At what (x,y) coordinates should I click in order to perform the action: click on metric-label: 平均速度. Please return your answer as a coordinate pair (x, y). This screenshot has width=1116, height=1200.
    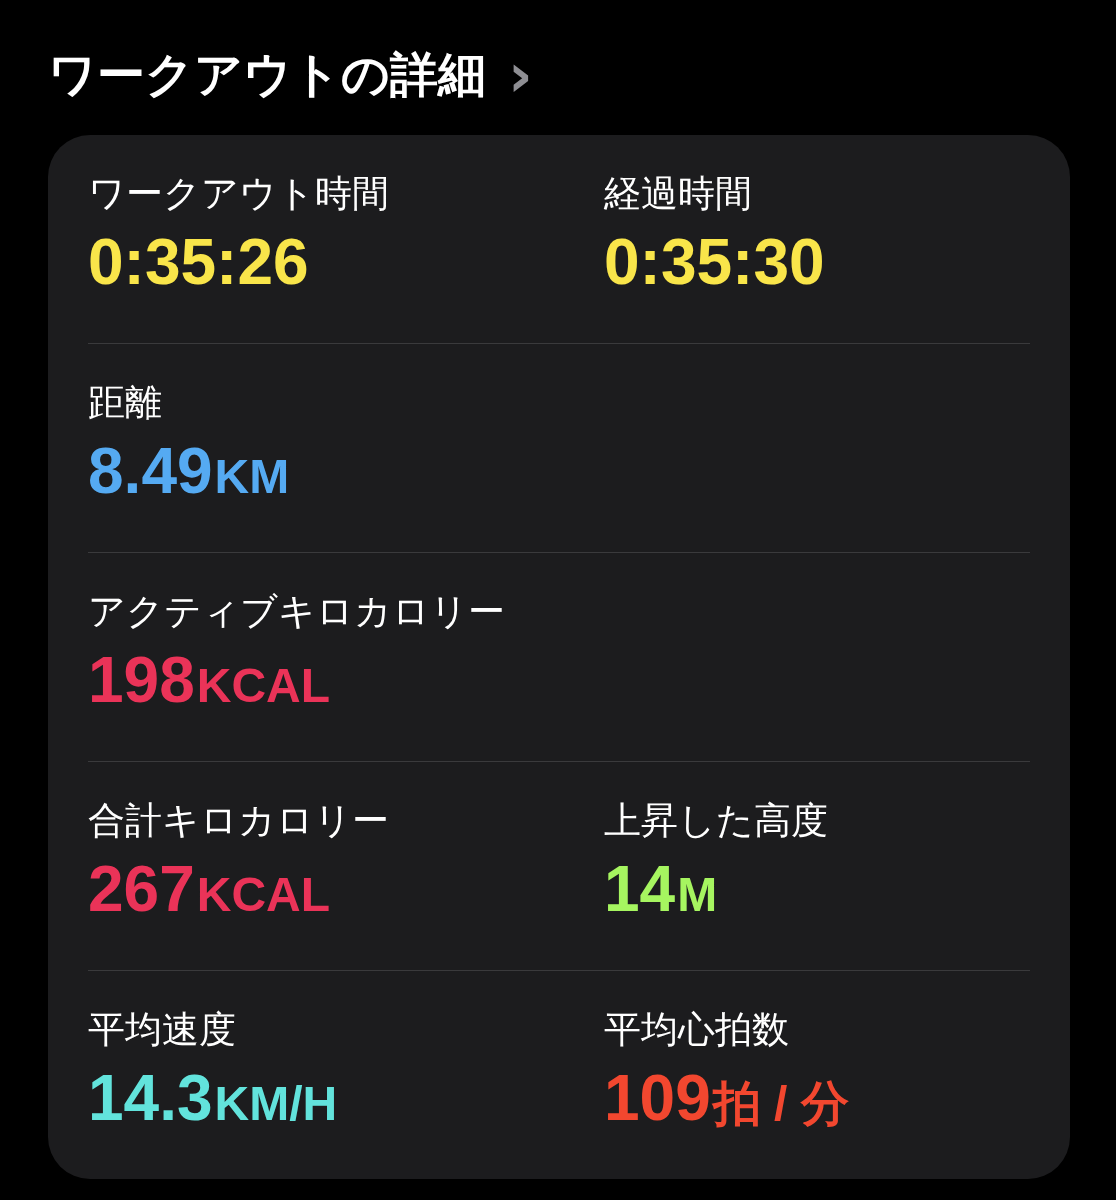
    Looking at the image, I should click on (162, 1030).